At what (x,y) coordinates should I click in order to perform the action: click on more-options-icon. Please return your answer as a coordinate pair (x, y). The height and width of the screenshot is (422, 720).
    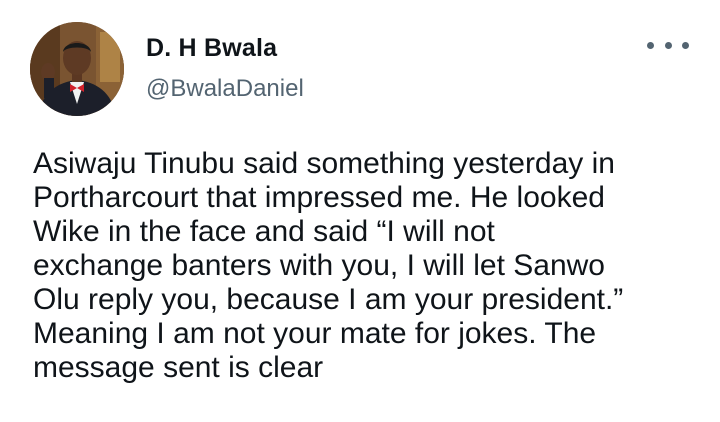
    Looking at the image, I should click on (668, 45).